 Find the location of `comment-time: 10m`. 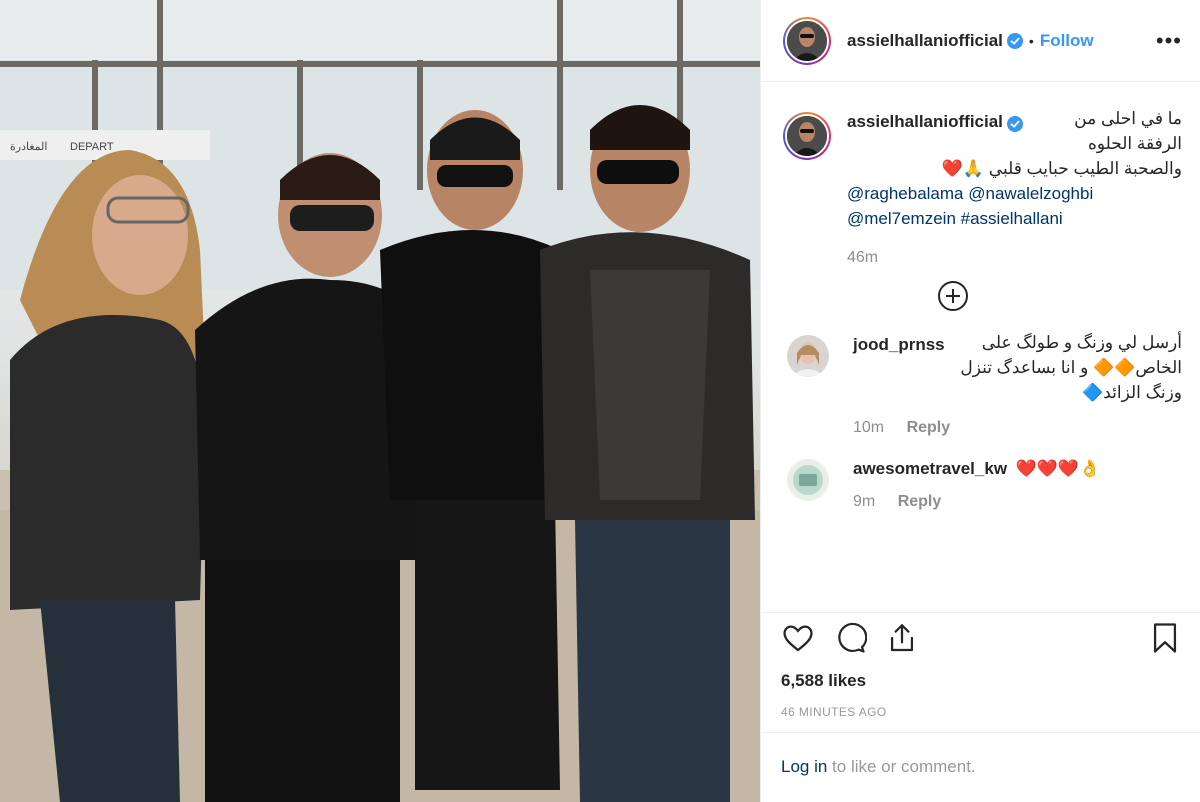

comment-time: 10m is located at coordinates (869, 427).